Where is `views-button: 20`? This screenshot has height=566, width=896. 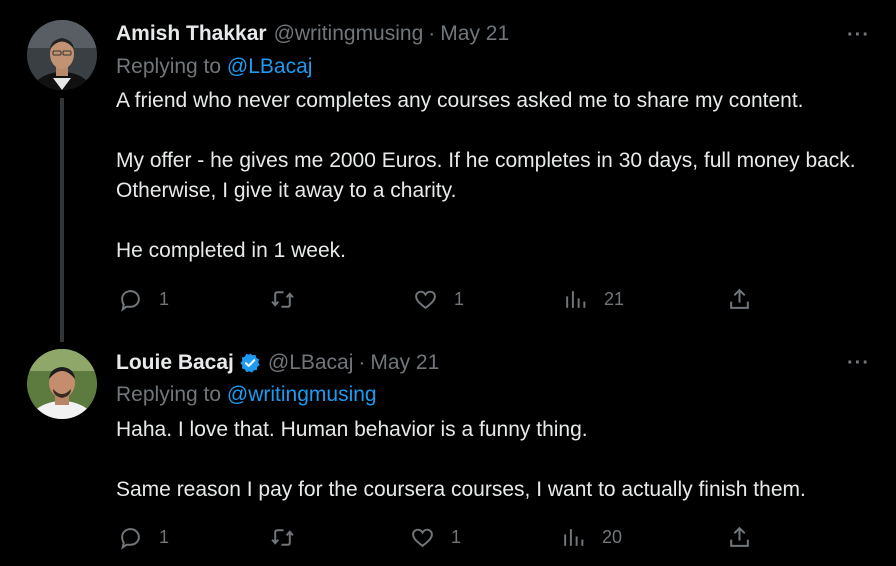
views-button: 20 is located at coordinates (591, 537).